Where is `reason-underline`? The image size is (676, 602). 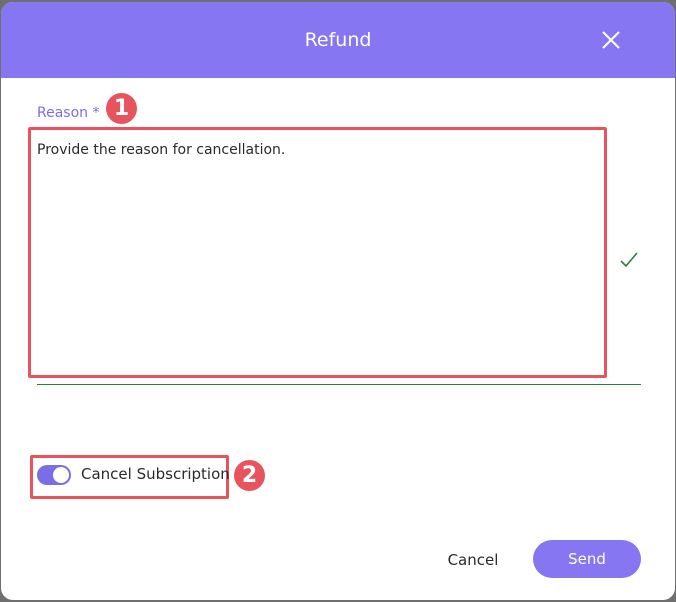 reason-underline is located at coordinates (339, 384).